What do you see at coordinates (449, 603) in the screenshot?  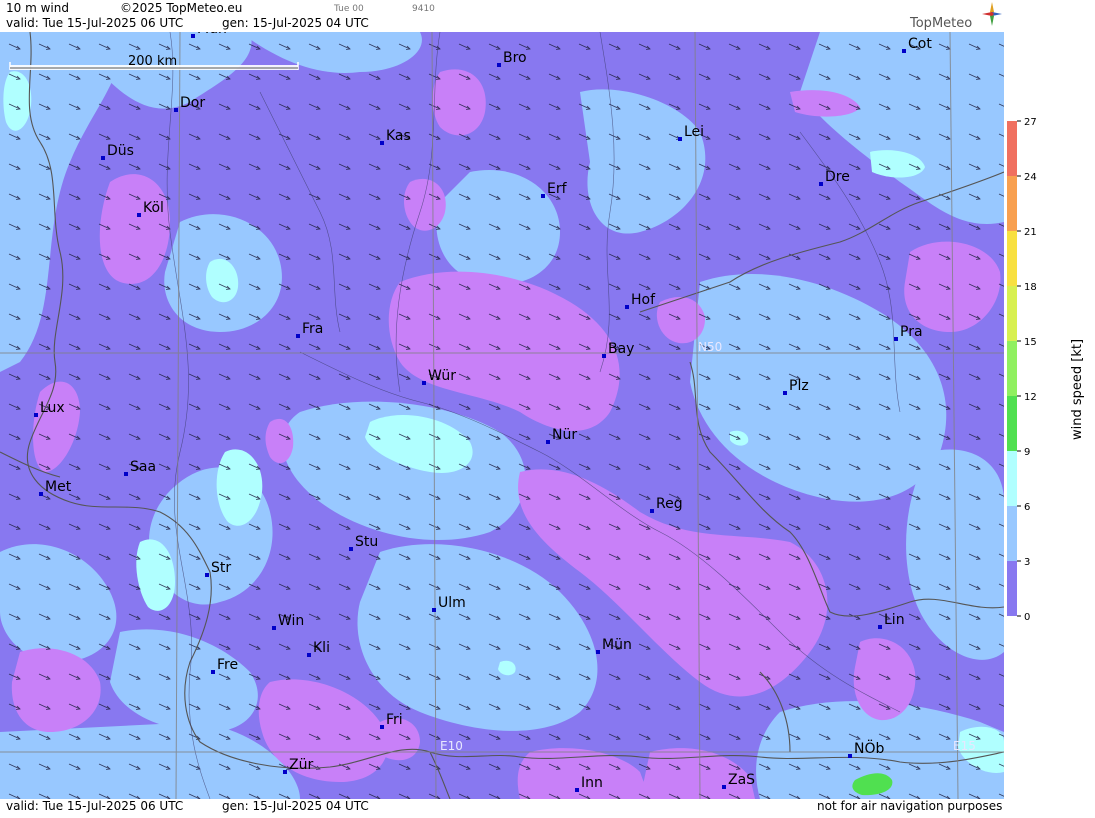 I see `city-marker: Ulm` at bounding box center [449, 603].